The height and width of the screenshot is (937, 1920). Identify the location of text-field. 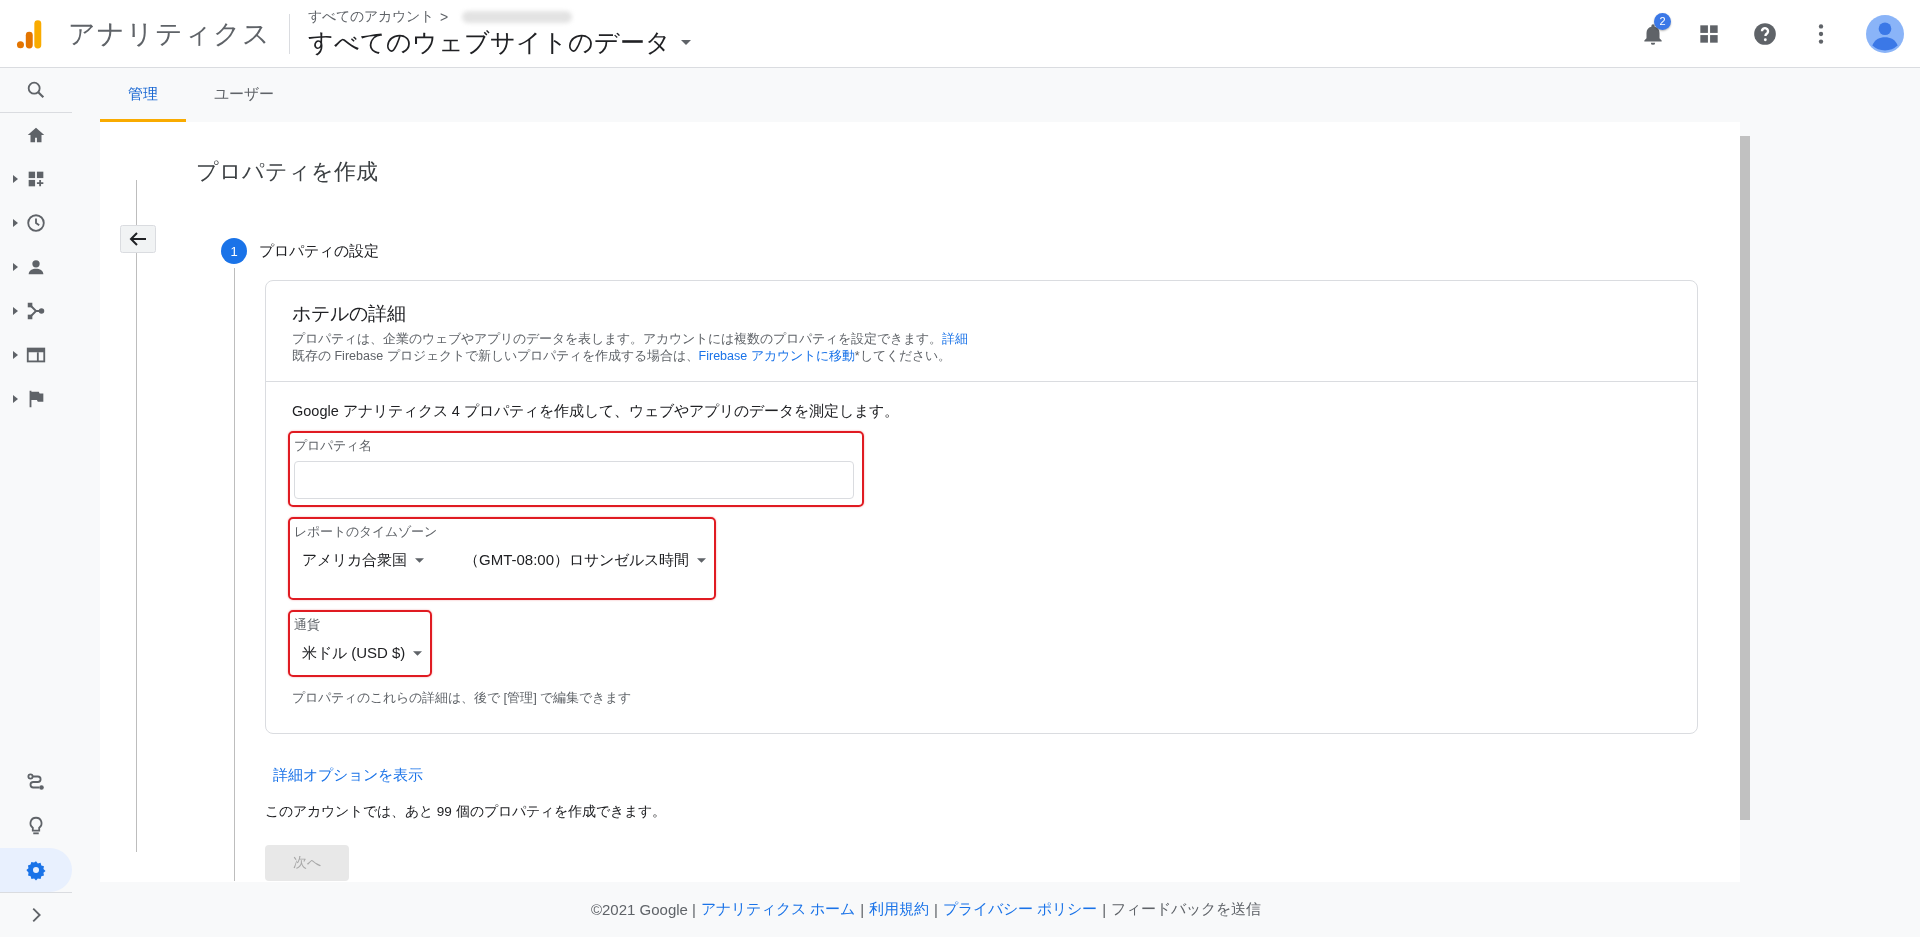
(574, 480).